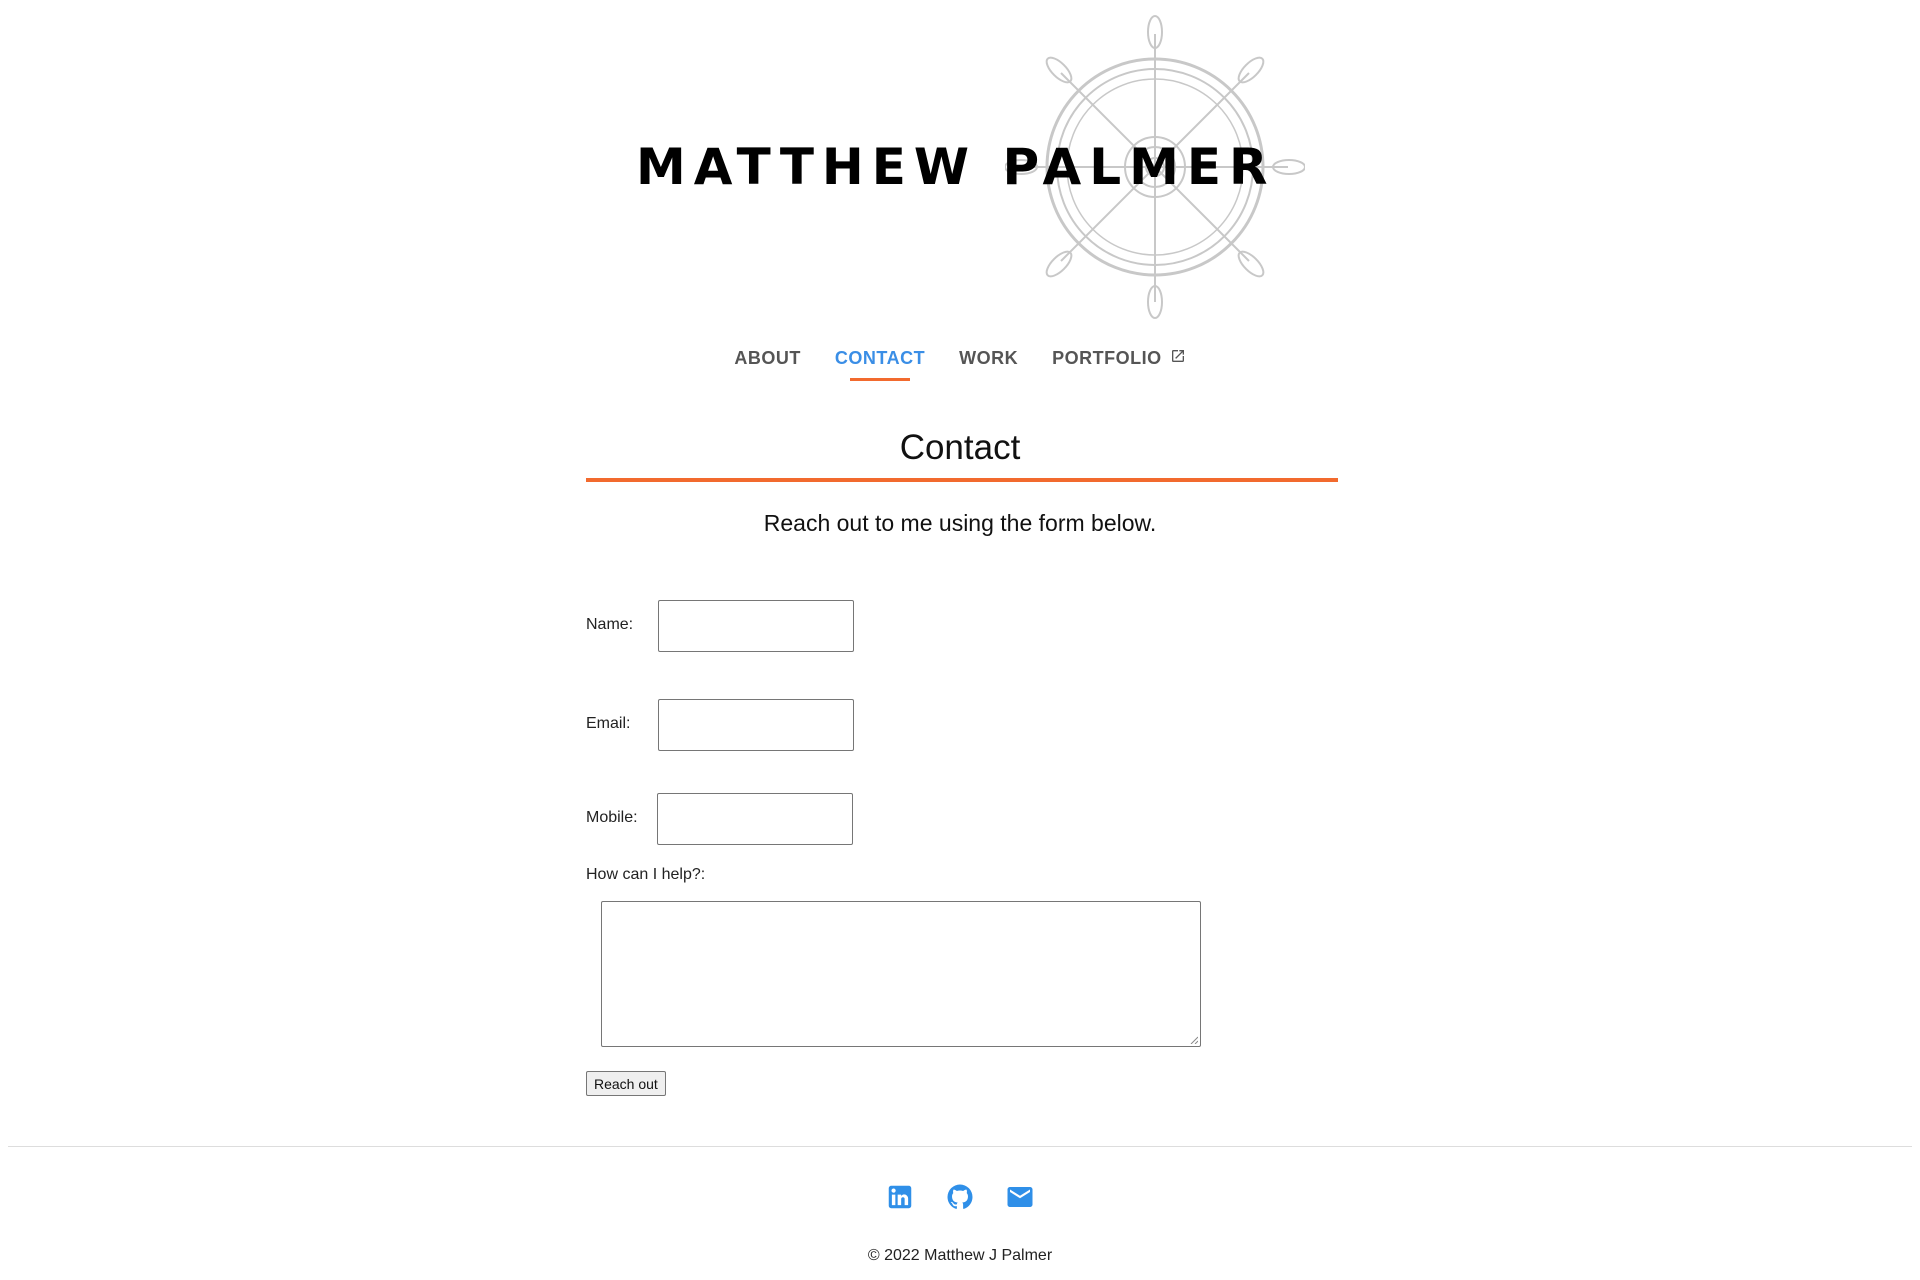  I want to click on name-field, so click(756, 626).